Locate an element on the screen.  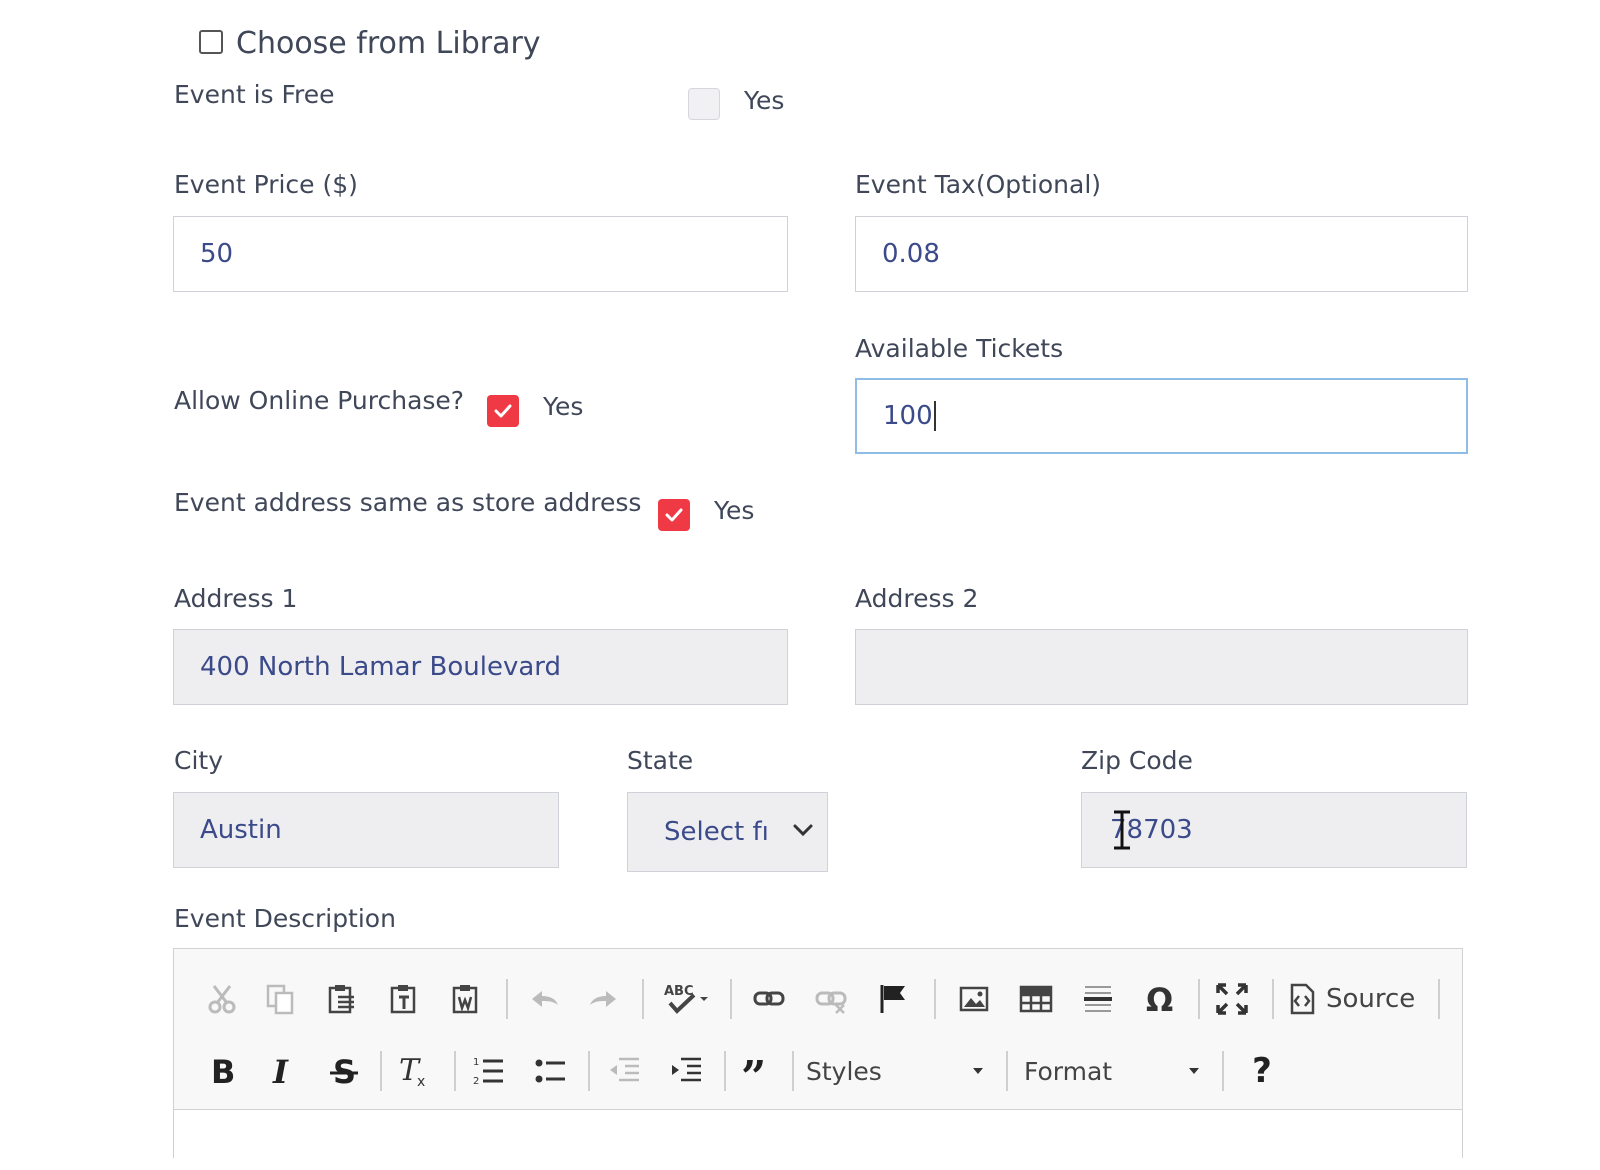
paste-icon is located at coordinates (341, 999).